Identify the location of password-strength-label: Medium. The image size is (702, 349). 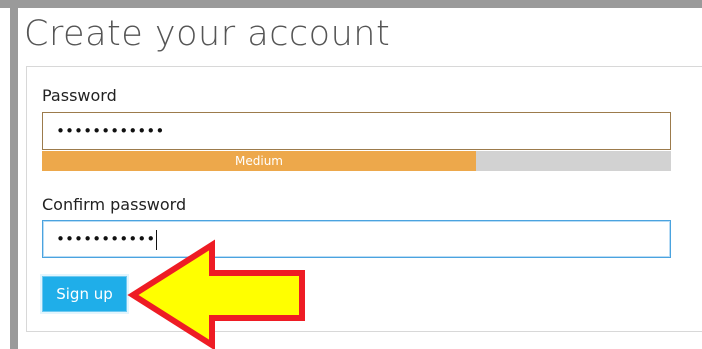
(259, 161).